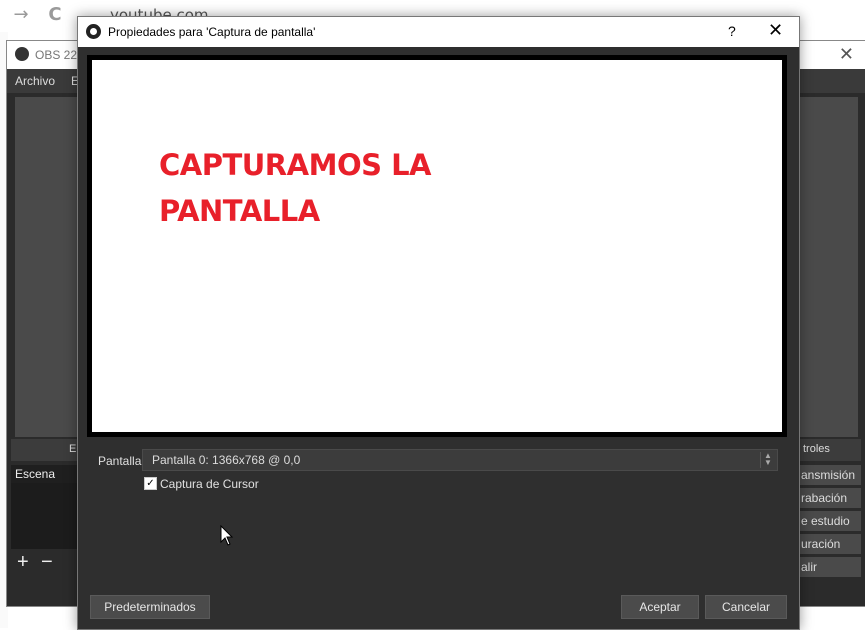 The height and width of the screenshot is (630, 865). What do you see at coordinates (460, 460) in the screenshot?
I see `screen-select: Pantalla 0: 1366x768 @ 0,0 ▲ ▼` at bounding box center [460, 460].